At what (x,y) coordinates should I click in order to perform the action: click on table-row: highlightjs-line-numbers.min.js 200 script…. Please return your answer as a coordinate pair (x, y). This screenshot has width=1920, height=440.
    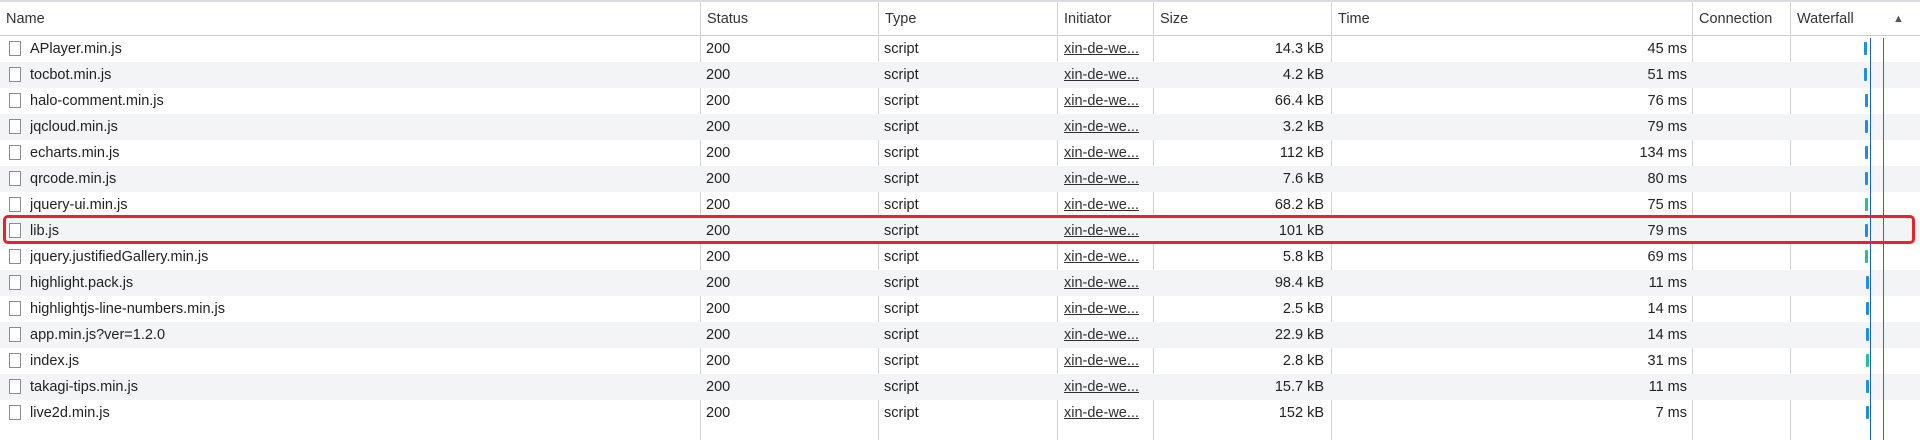
    Looking at the image, I should click on (960, 309).